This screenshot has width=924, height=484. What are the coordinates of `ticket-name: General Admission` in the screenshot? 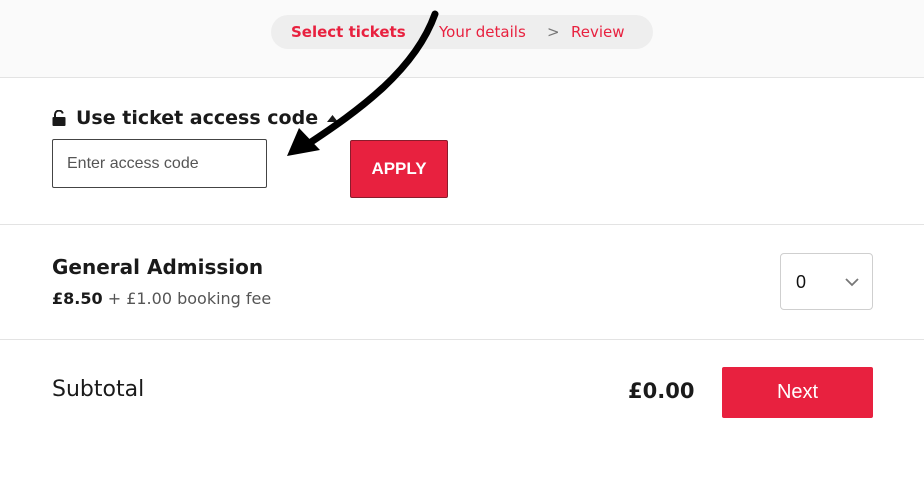 It's located at (158, 267).